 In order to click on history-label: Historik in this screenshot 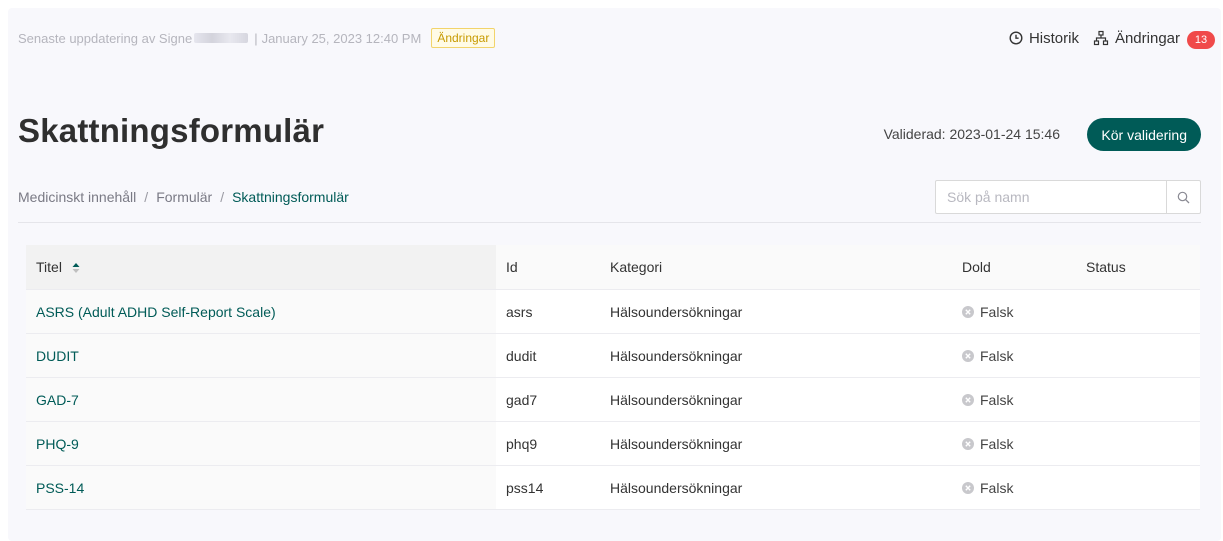, I will do `click(1053, 38)`.